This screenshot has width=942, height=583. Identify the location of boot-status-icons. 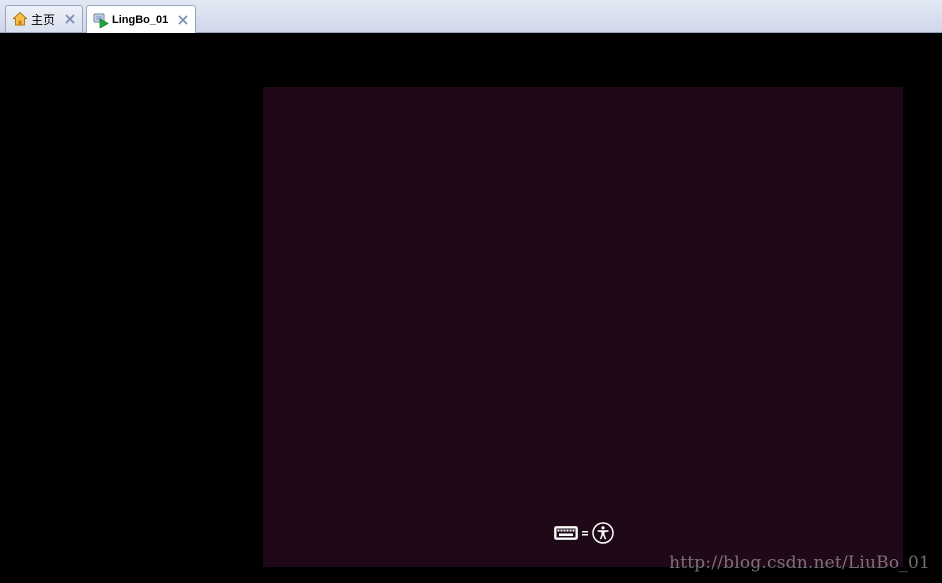
(584, 533).